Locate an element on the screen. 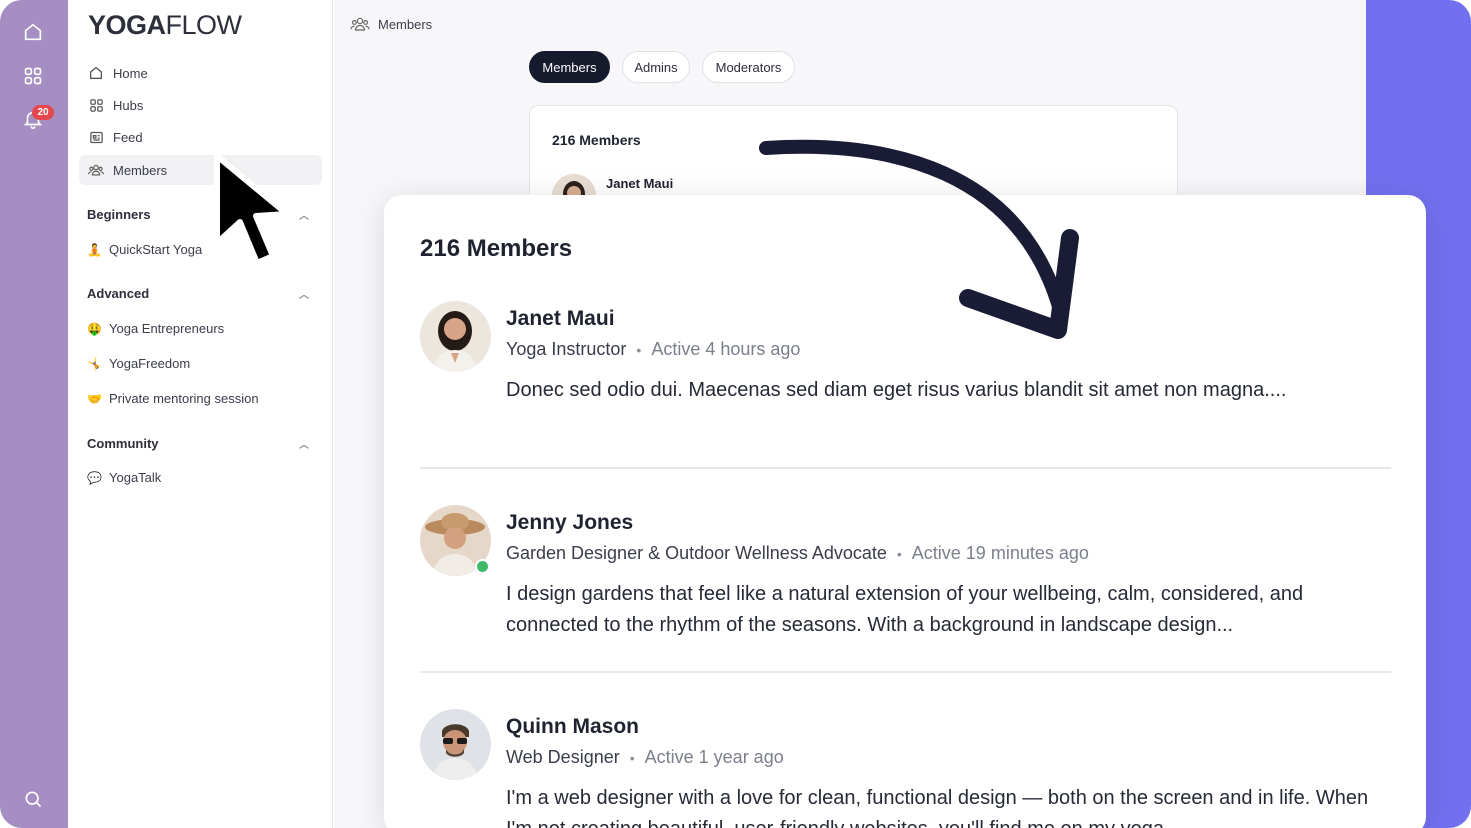  hub-label: QuickStart Yoga is located at coordinates (156, 249).